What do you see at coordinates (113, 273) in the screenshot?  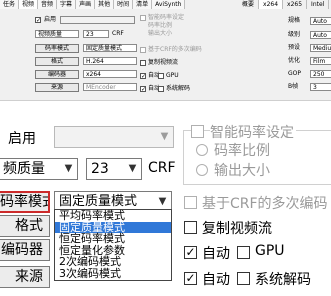 I see `list-item: 3次编码模式` at bounding box center [113, 273].